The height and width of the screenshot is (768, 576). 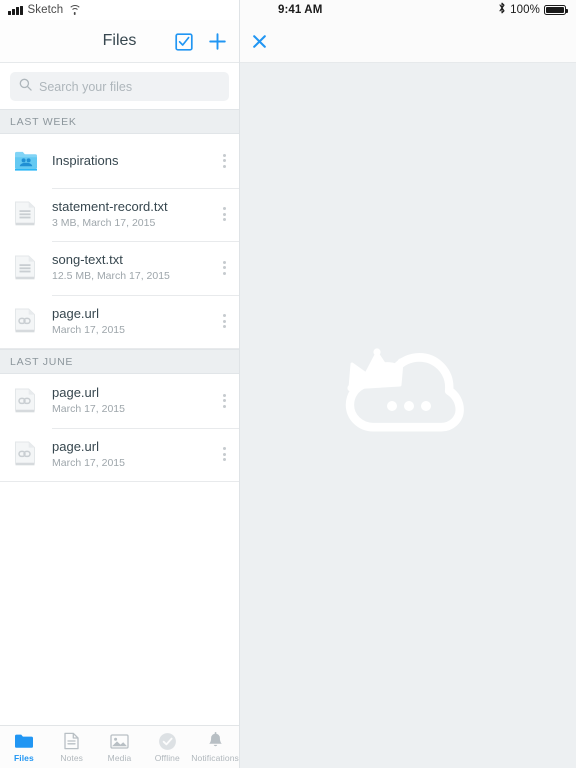 I want to click on search-container, so click(x=119, y=86).